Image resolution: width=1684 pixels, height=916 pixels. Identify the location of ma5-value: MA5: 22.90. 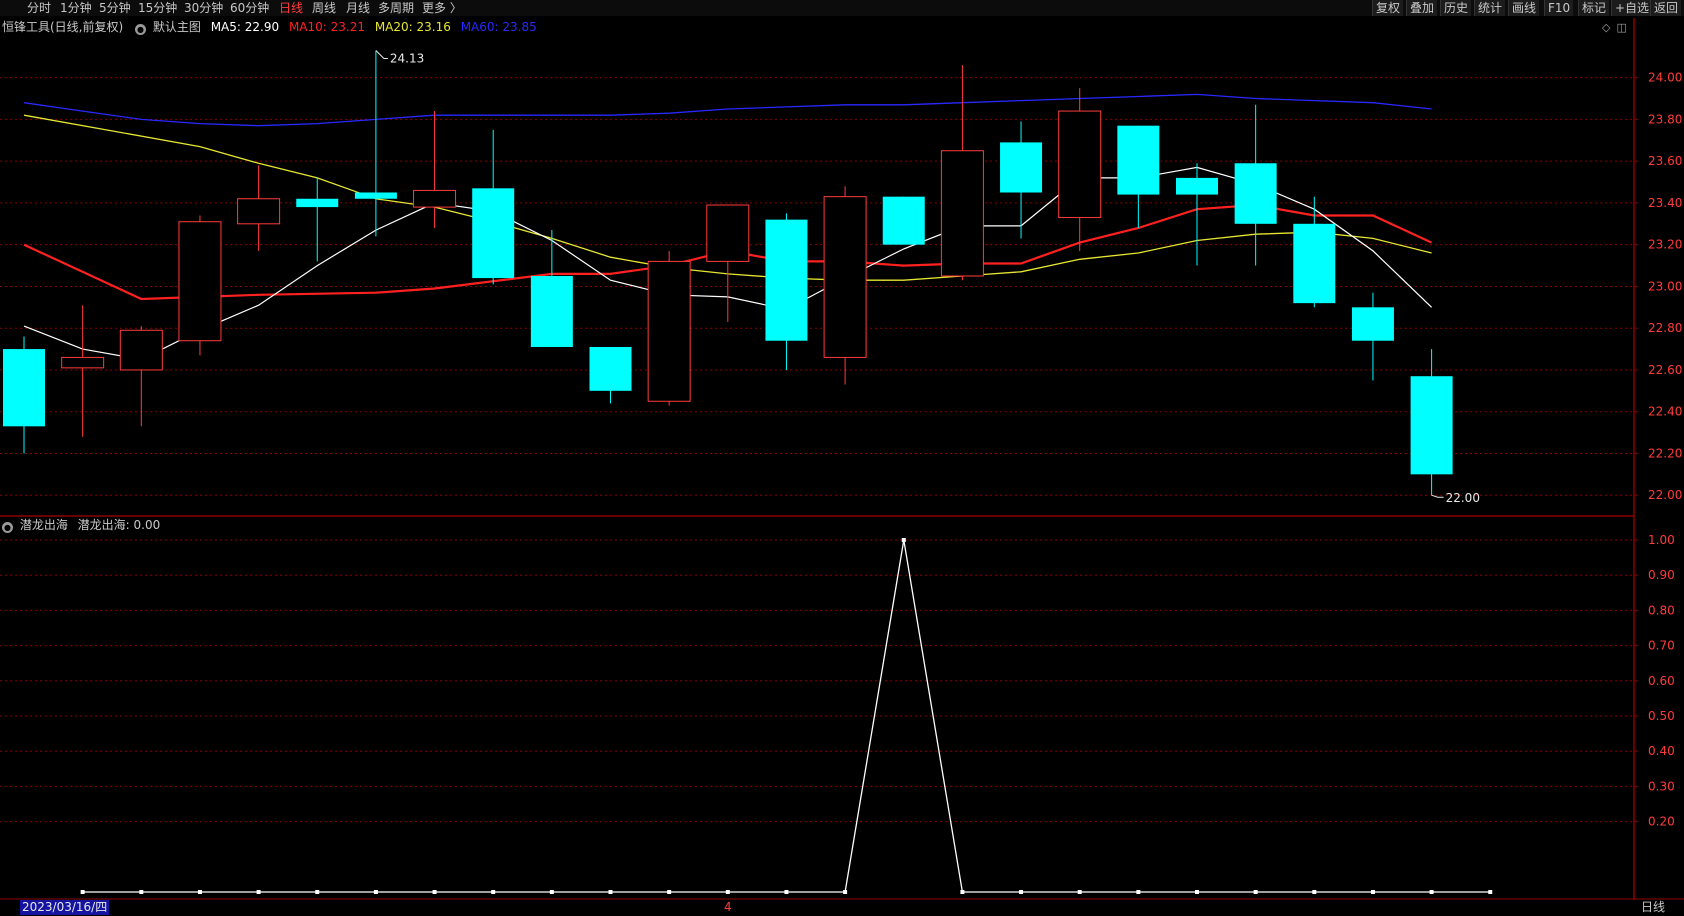
(245, 27).